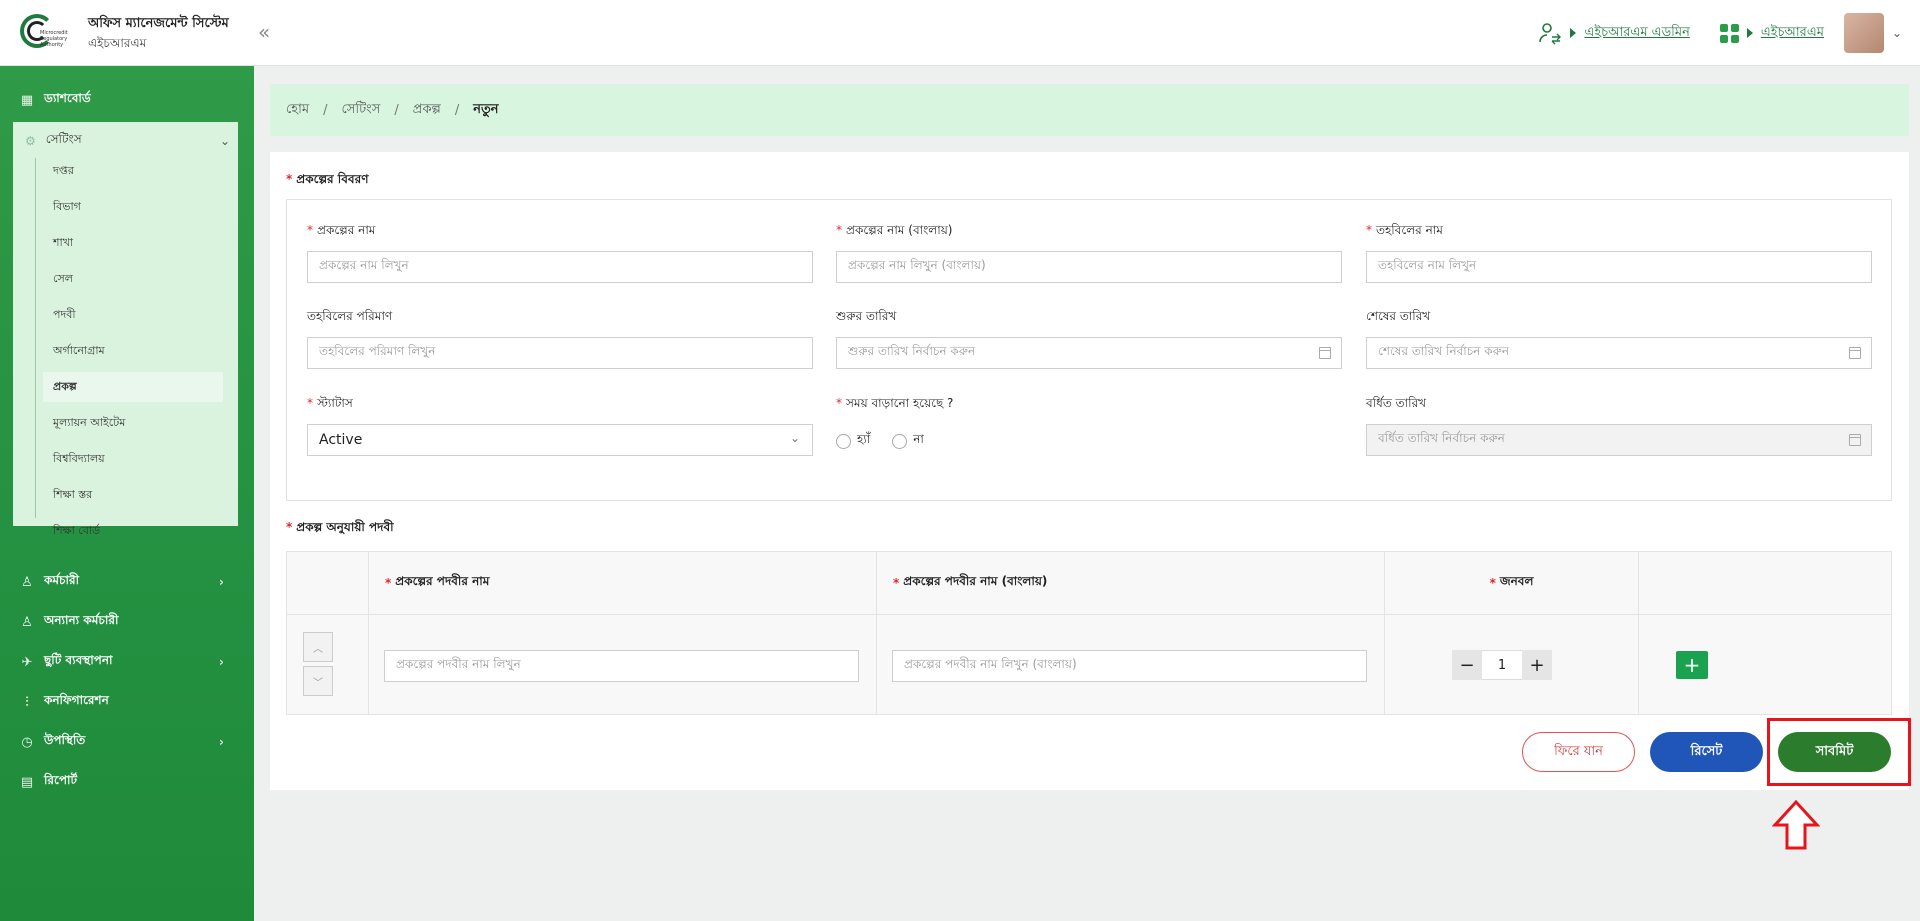  I want to click on radio-yes-label: হ্যাঁ, so click(864, 439).